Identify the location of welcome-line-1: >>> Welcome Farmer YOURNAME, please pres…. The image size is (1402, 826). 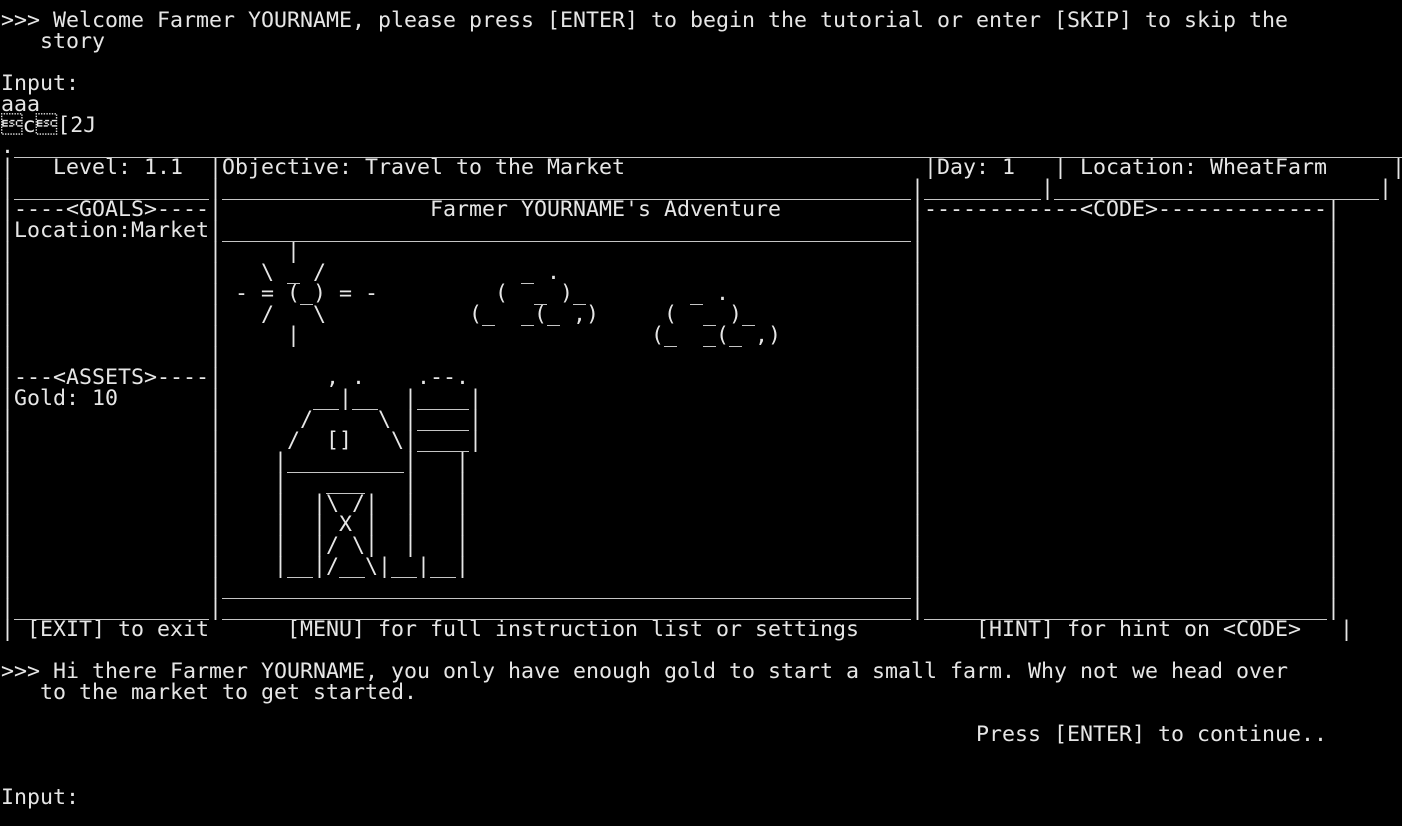
(645, 20).